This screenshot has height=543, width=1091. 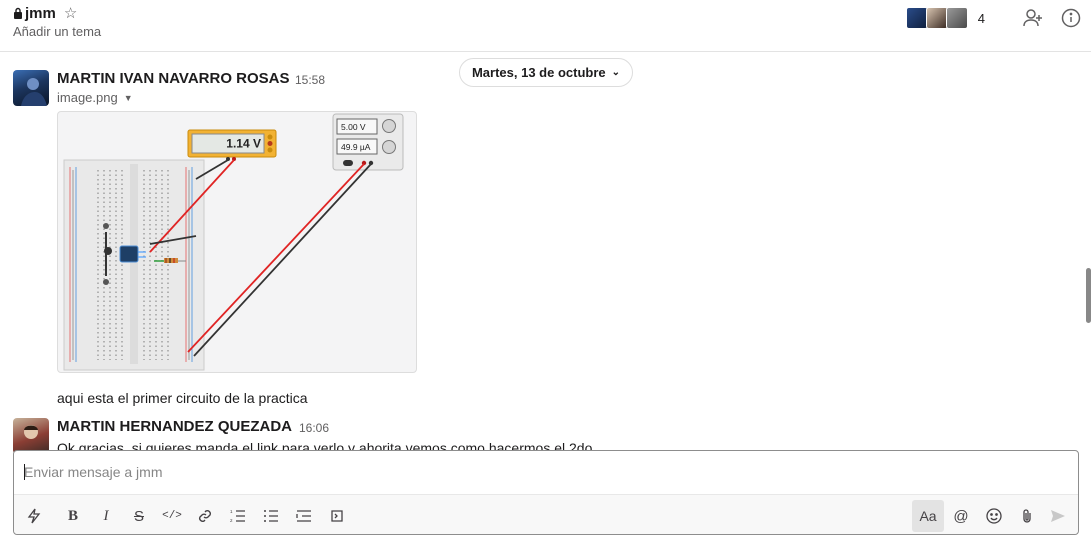 I want to click on bold-icon: B, so click(x=73, y=516).